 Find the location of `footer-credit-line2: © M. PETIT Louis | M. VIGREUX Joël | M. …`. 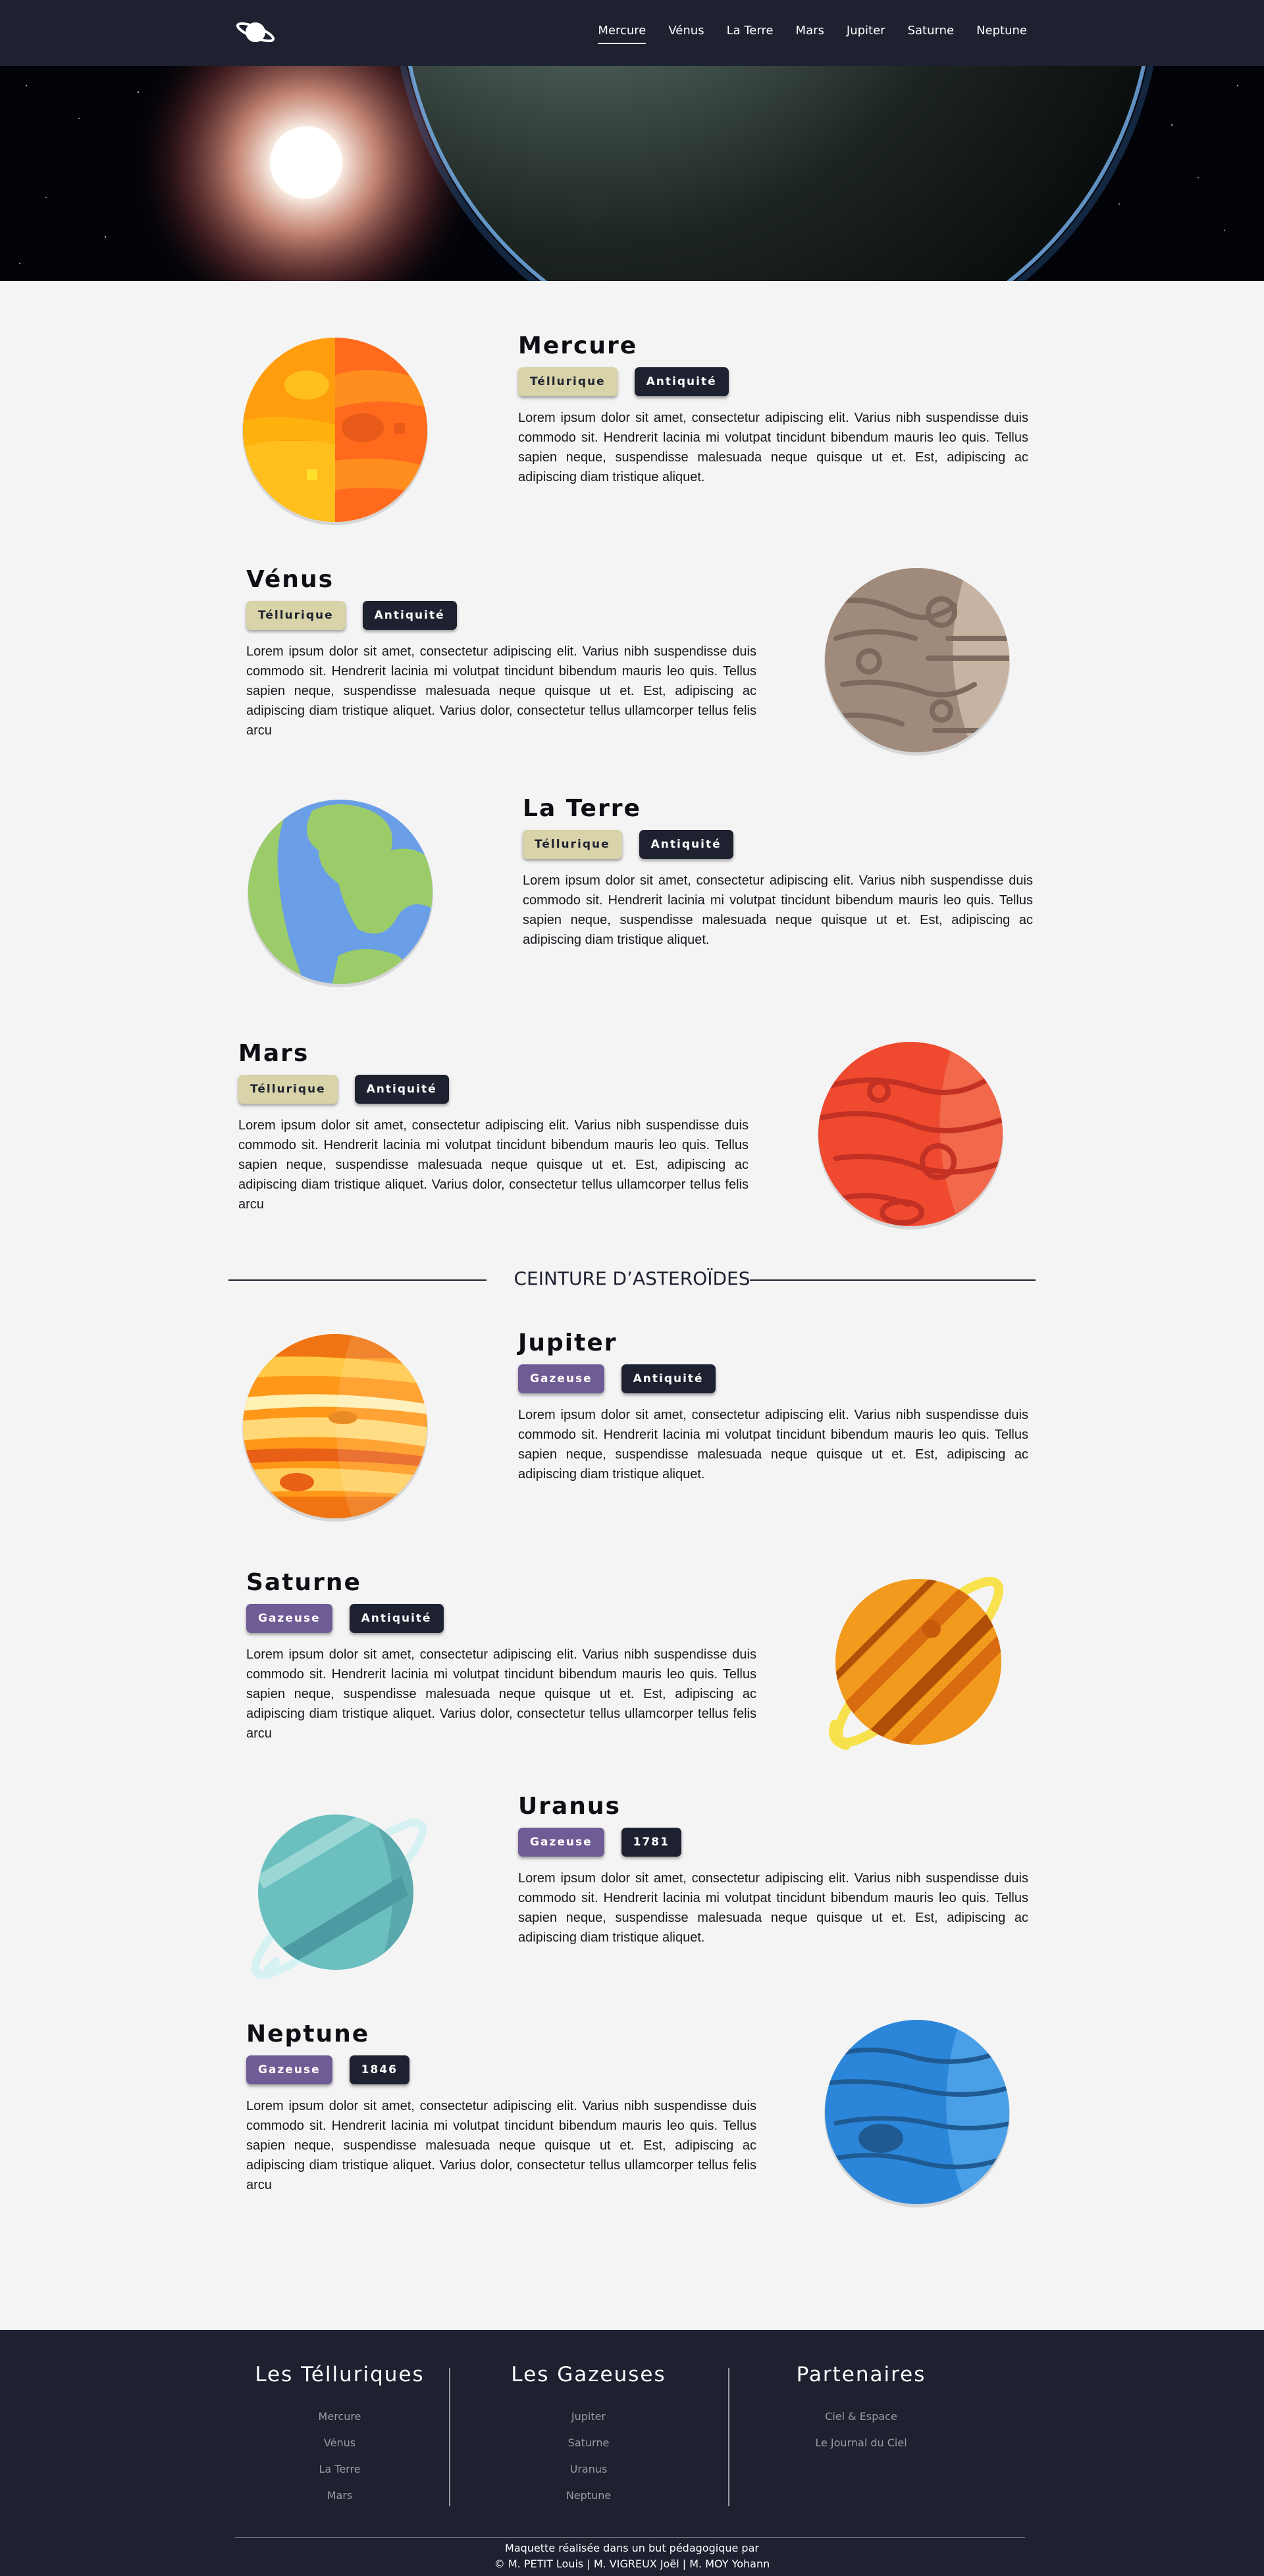

footer-credit-line2: © M. PETIT Louis | M. VIGREUX Joël | M. … is located at coordinates (632, 2564).